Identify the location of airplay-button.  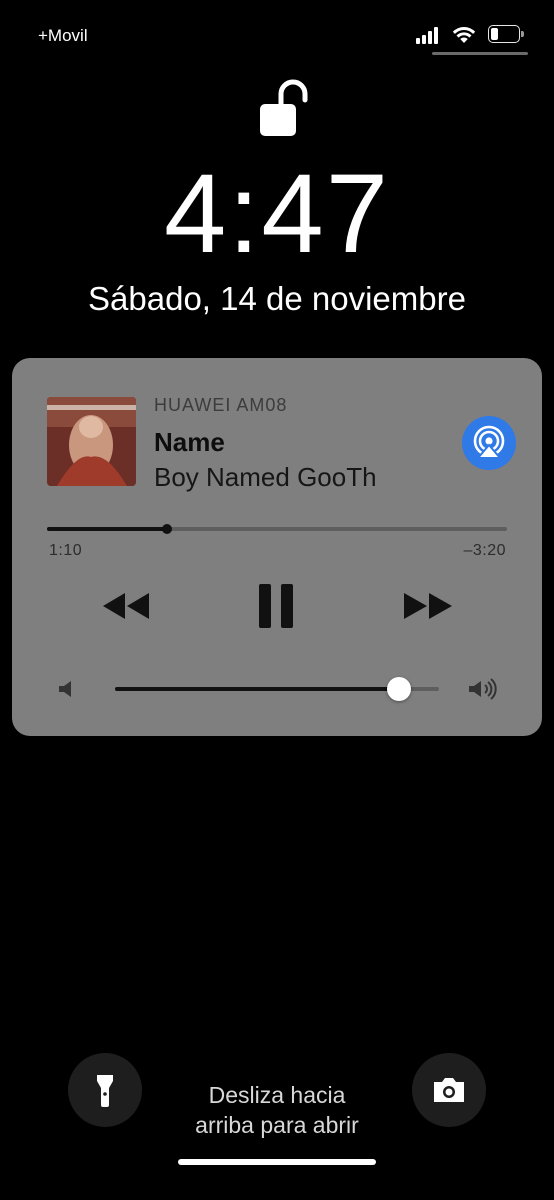
(489, 443).